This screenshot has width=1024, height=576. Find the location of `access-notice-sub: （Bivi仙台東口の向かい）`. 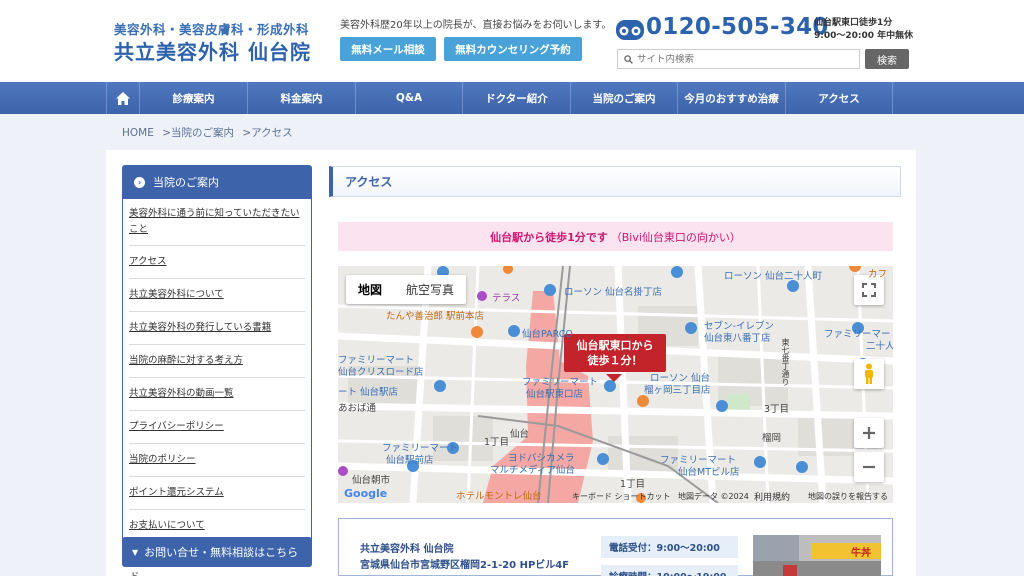

access-notice-sub: （Bivi仙台東口の向かい） is located at coordinates (675, 237).